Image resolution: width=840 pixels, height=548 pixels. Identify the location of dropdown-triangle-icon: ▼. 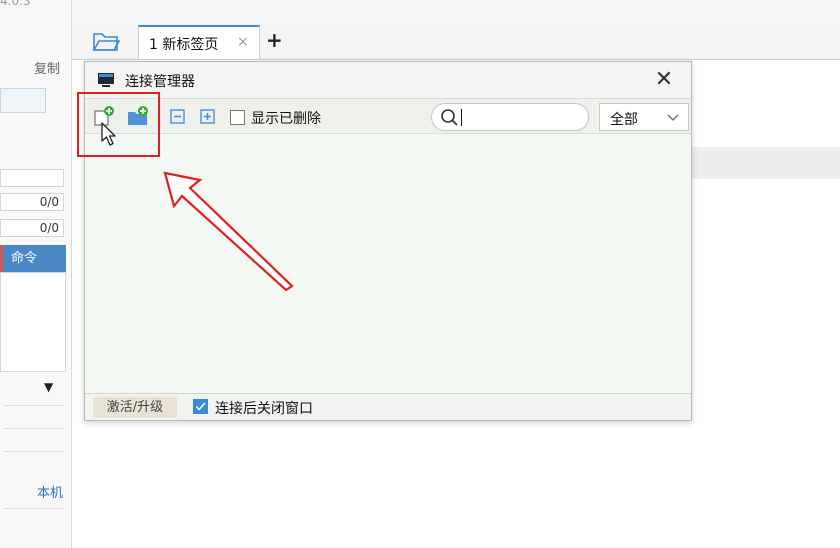
(48, 387).